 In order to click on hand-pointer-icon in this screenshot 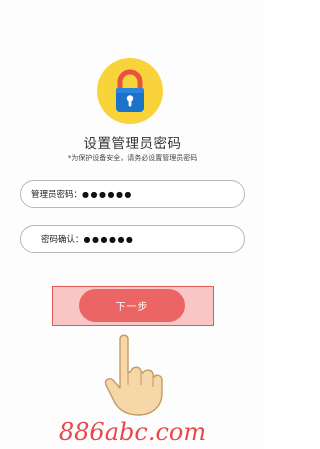, I will do `click(133, 375)`.